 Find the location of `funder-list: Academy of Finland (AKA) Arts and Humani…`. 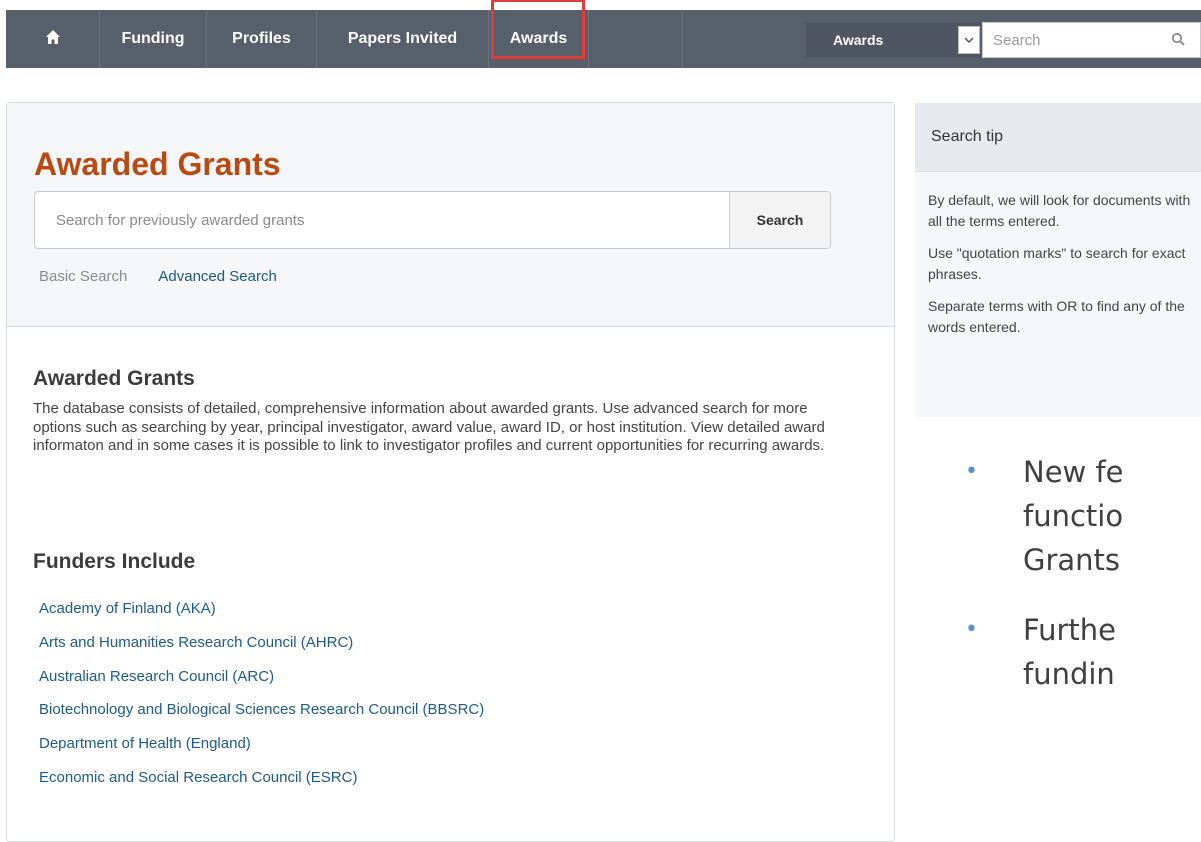

funder-list: Academy of Finland (AKA) Arts and Humani… is located at coordinates (261, 701).